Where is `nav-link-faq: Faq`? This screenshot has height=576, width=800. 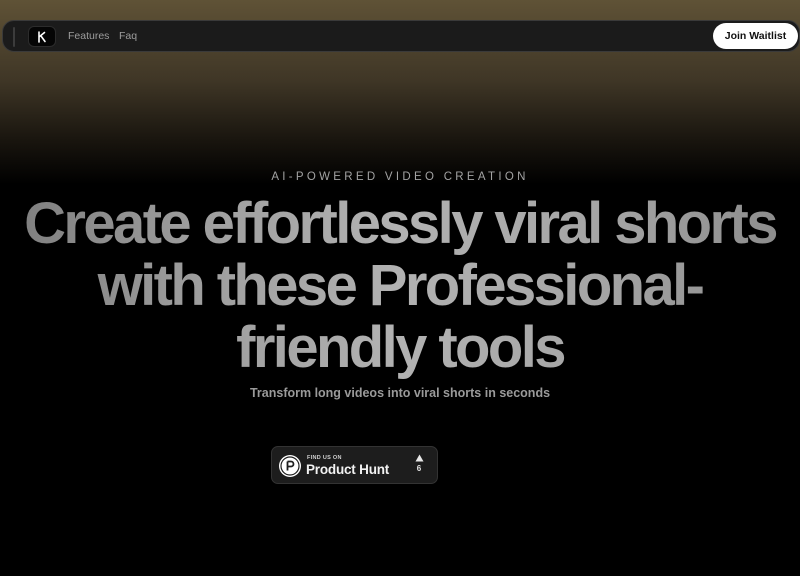
nav-link-faq: Faq is located at coordinates (128, 36).